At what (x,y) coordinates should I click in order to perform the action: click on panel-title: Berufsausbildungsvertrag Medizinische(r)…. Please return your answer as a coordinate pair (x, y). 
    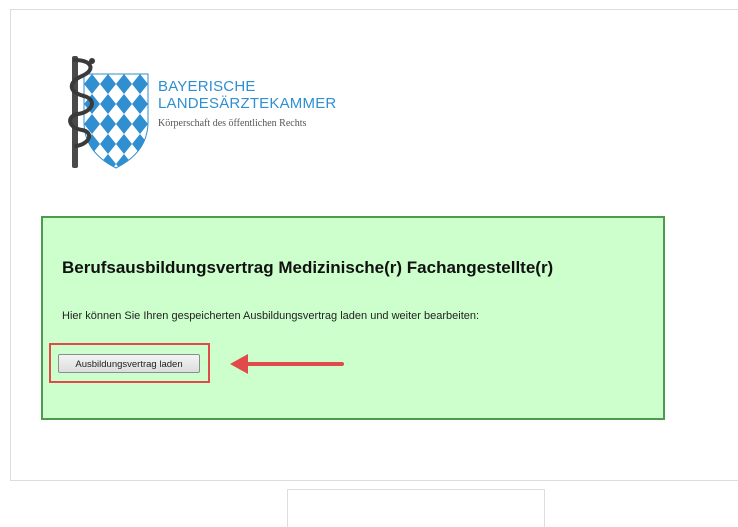
    Looking at the image, I should click on (308, 267).